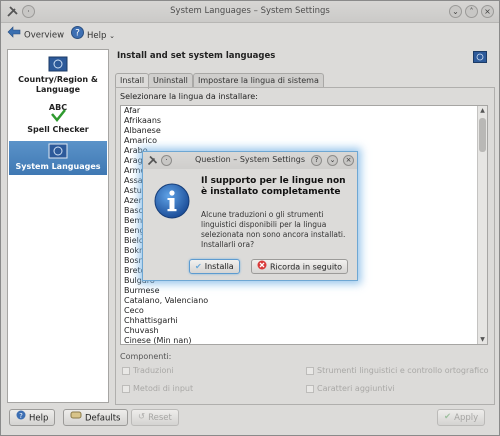  I want to click on sidebar-item-system-languages: System Languages, so click(58, 158).